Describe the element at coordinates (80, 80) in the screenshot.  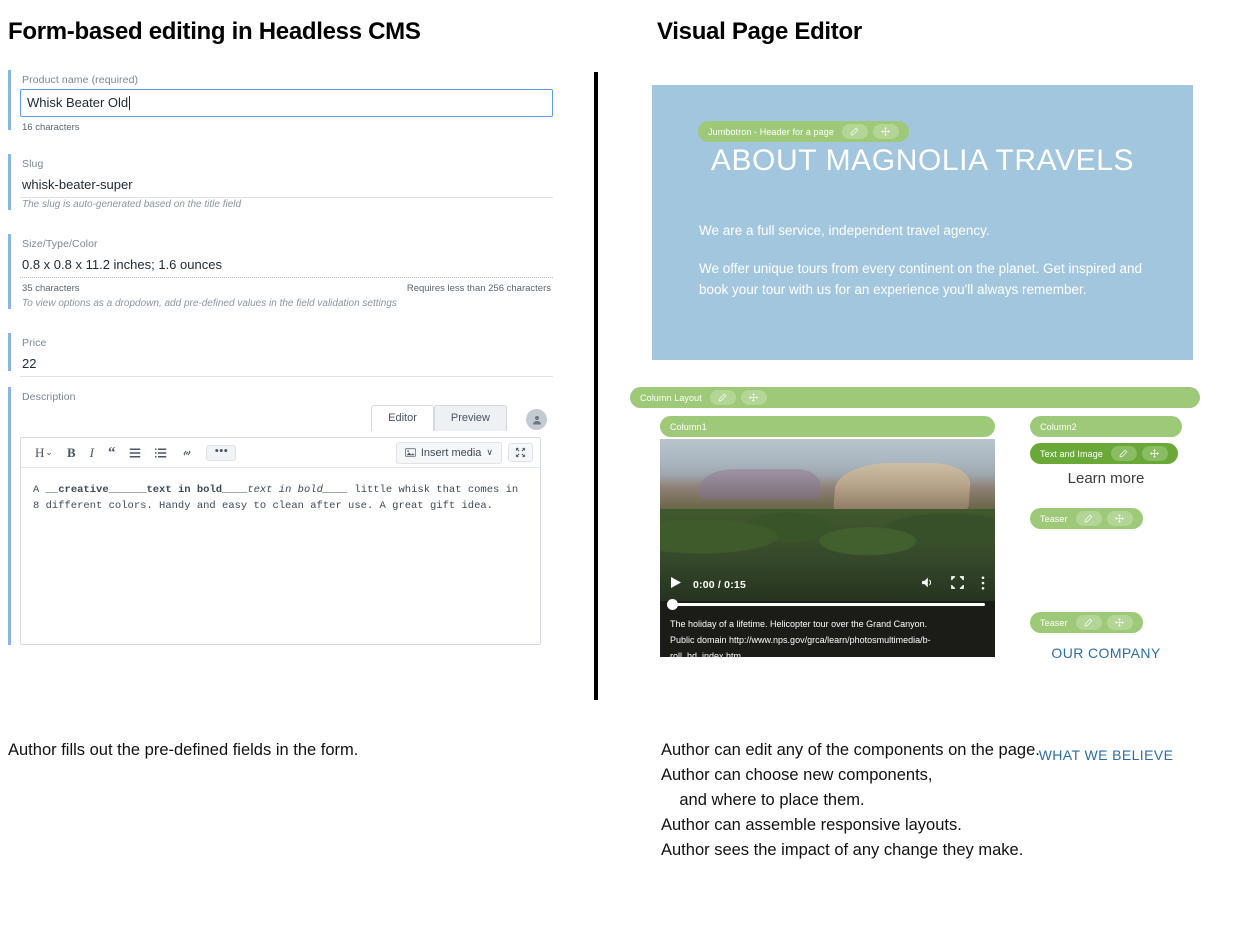
I see `product-name-label: Product name (required)` at that location.